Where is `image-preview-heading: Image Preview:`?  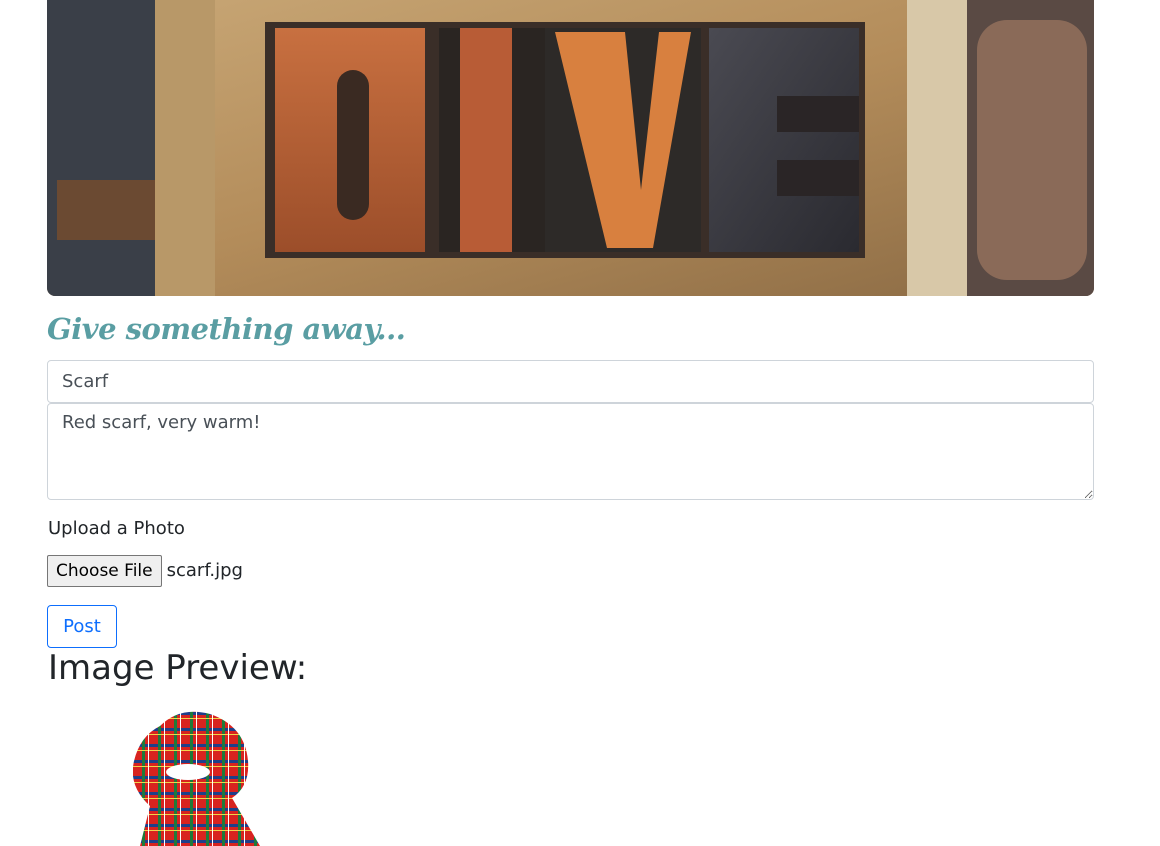
image-preview-heading: Image Preview: is located at coordinates (178, 668).